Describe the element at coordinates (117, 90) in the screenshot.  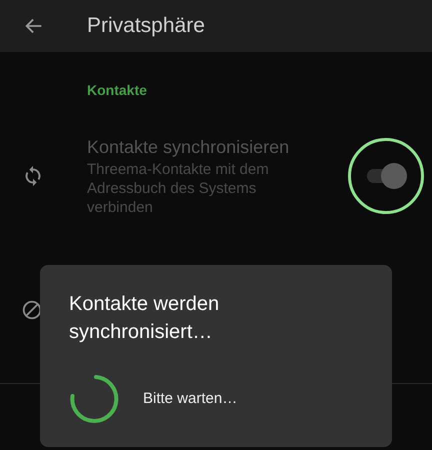
I see `section-header: Kontakte` at that location.